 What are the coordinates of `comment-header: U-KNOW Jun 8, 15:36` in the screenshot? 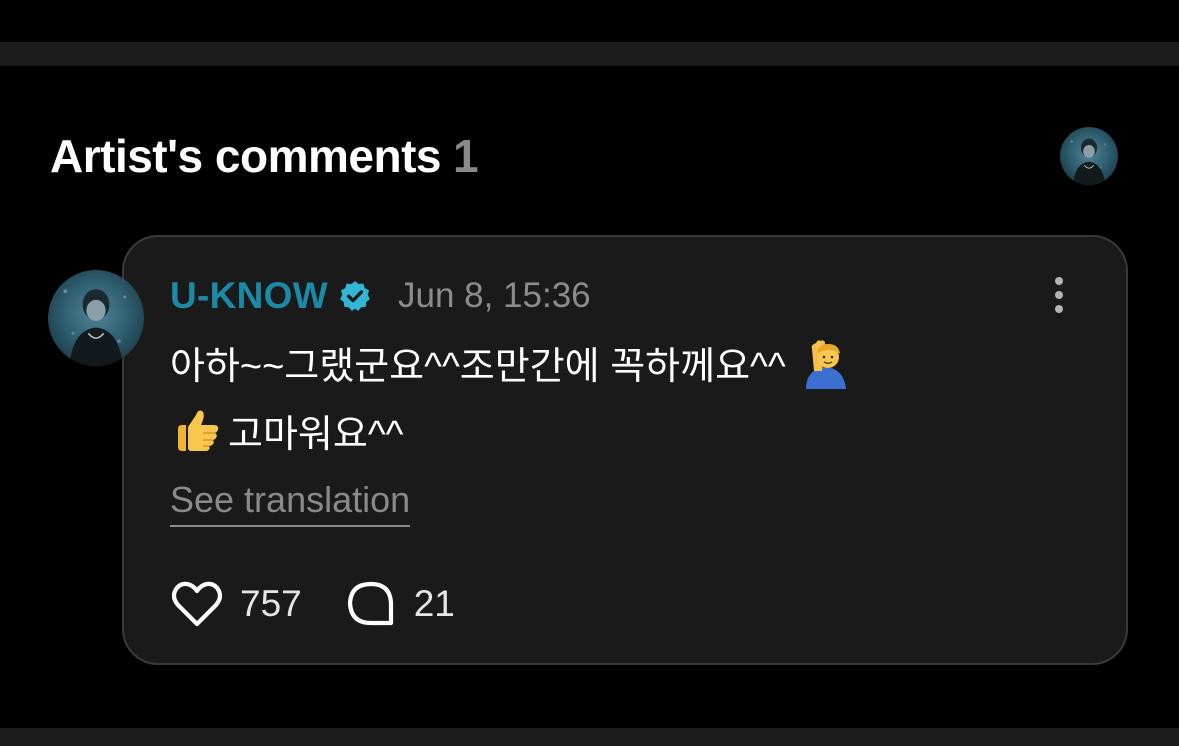 It's located at (380, 296).